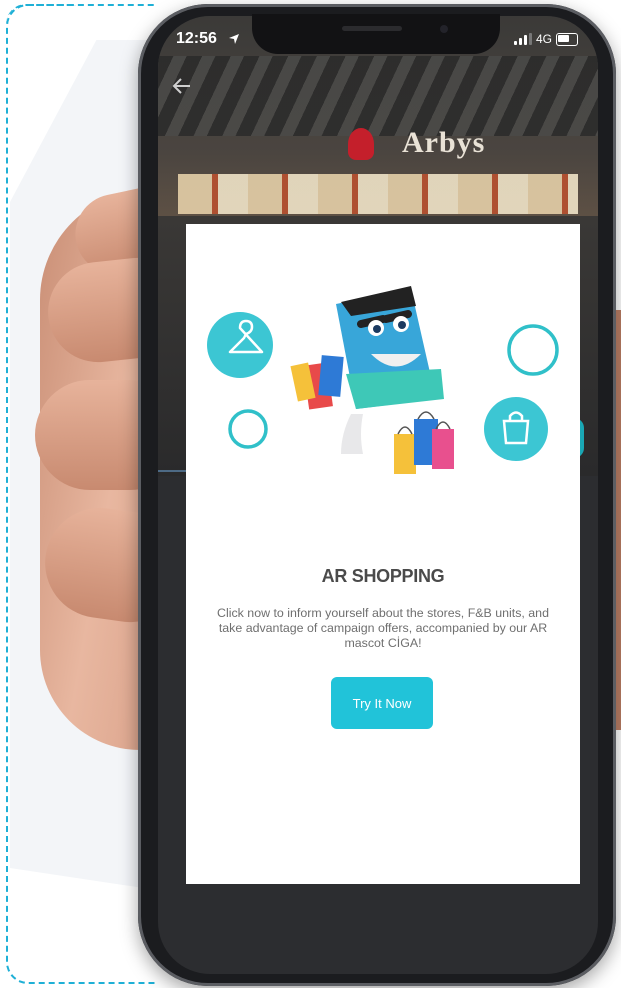  I want to click on status-time: 12:56, so click(196, 38).